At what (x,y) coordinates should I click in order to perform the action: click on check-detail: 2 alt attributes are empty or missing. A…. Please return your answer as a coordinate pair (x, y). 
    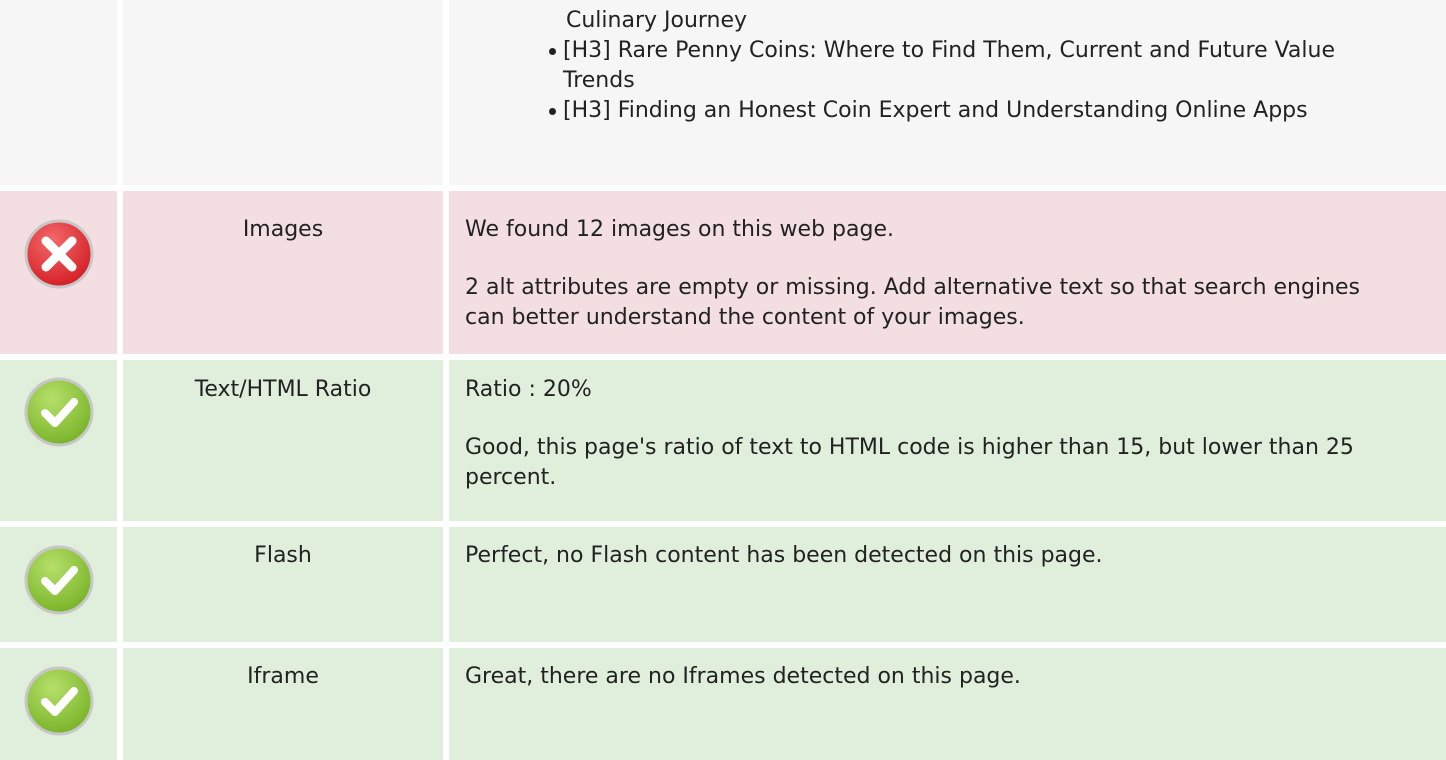
    Looking at the image, I should click on (913, 302).